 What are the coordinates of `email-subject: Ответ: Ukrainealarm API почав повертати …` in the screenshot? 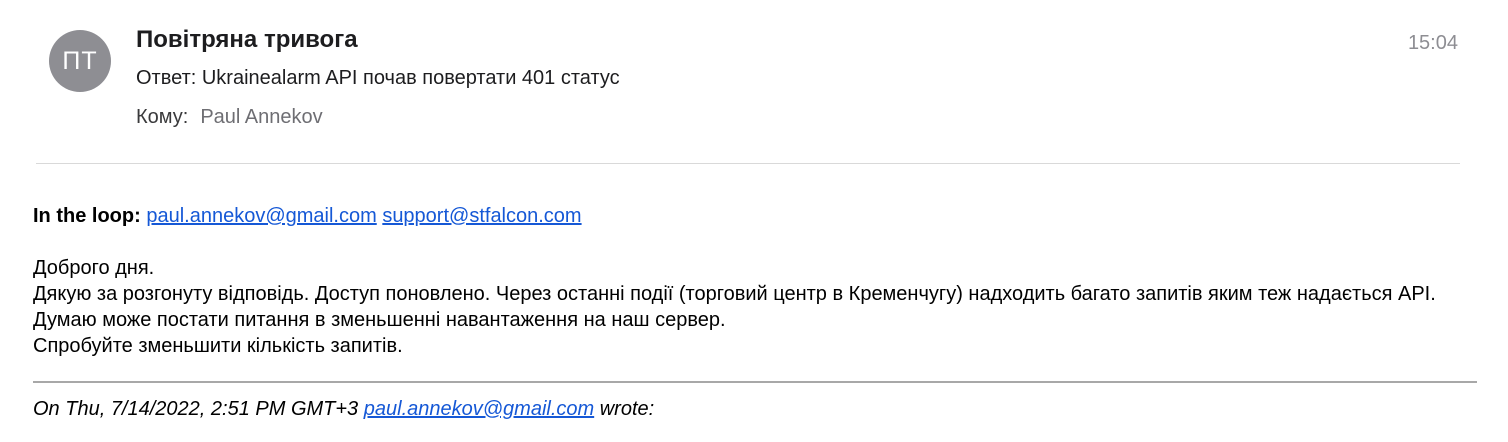 It's located at (378, 78).